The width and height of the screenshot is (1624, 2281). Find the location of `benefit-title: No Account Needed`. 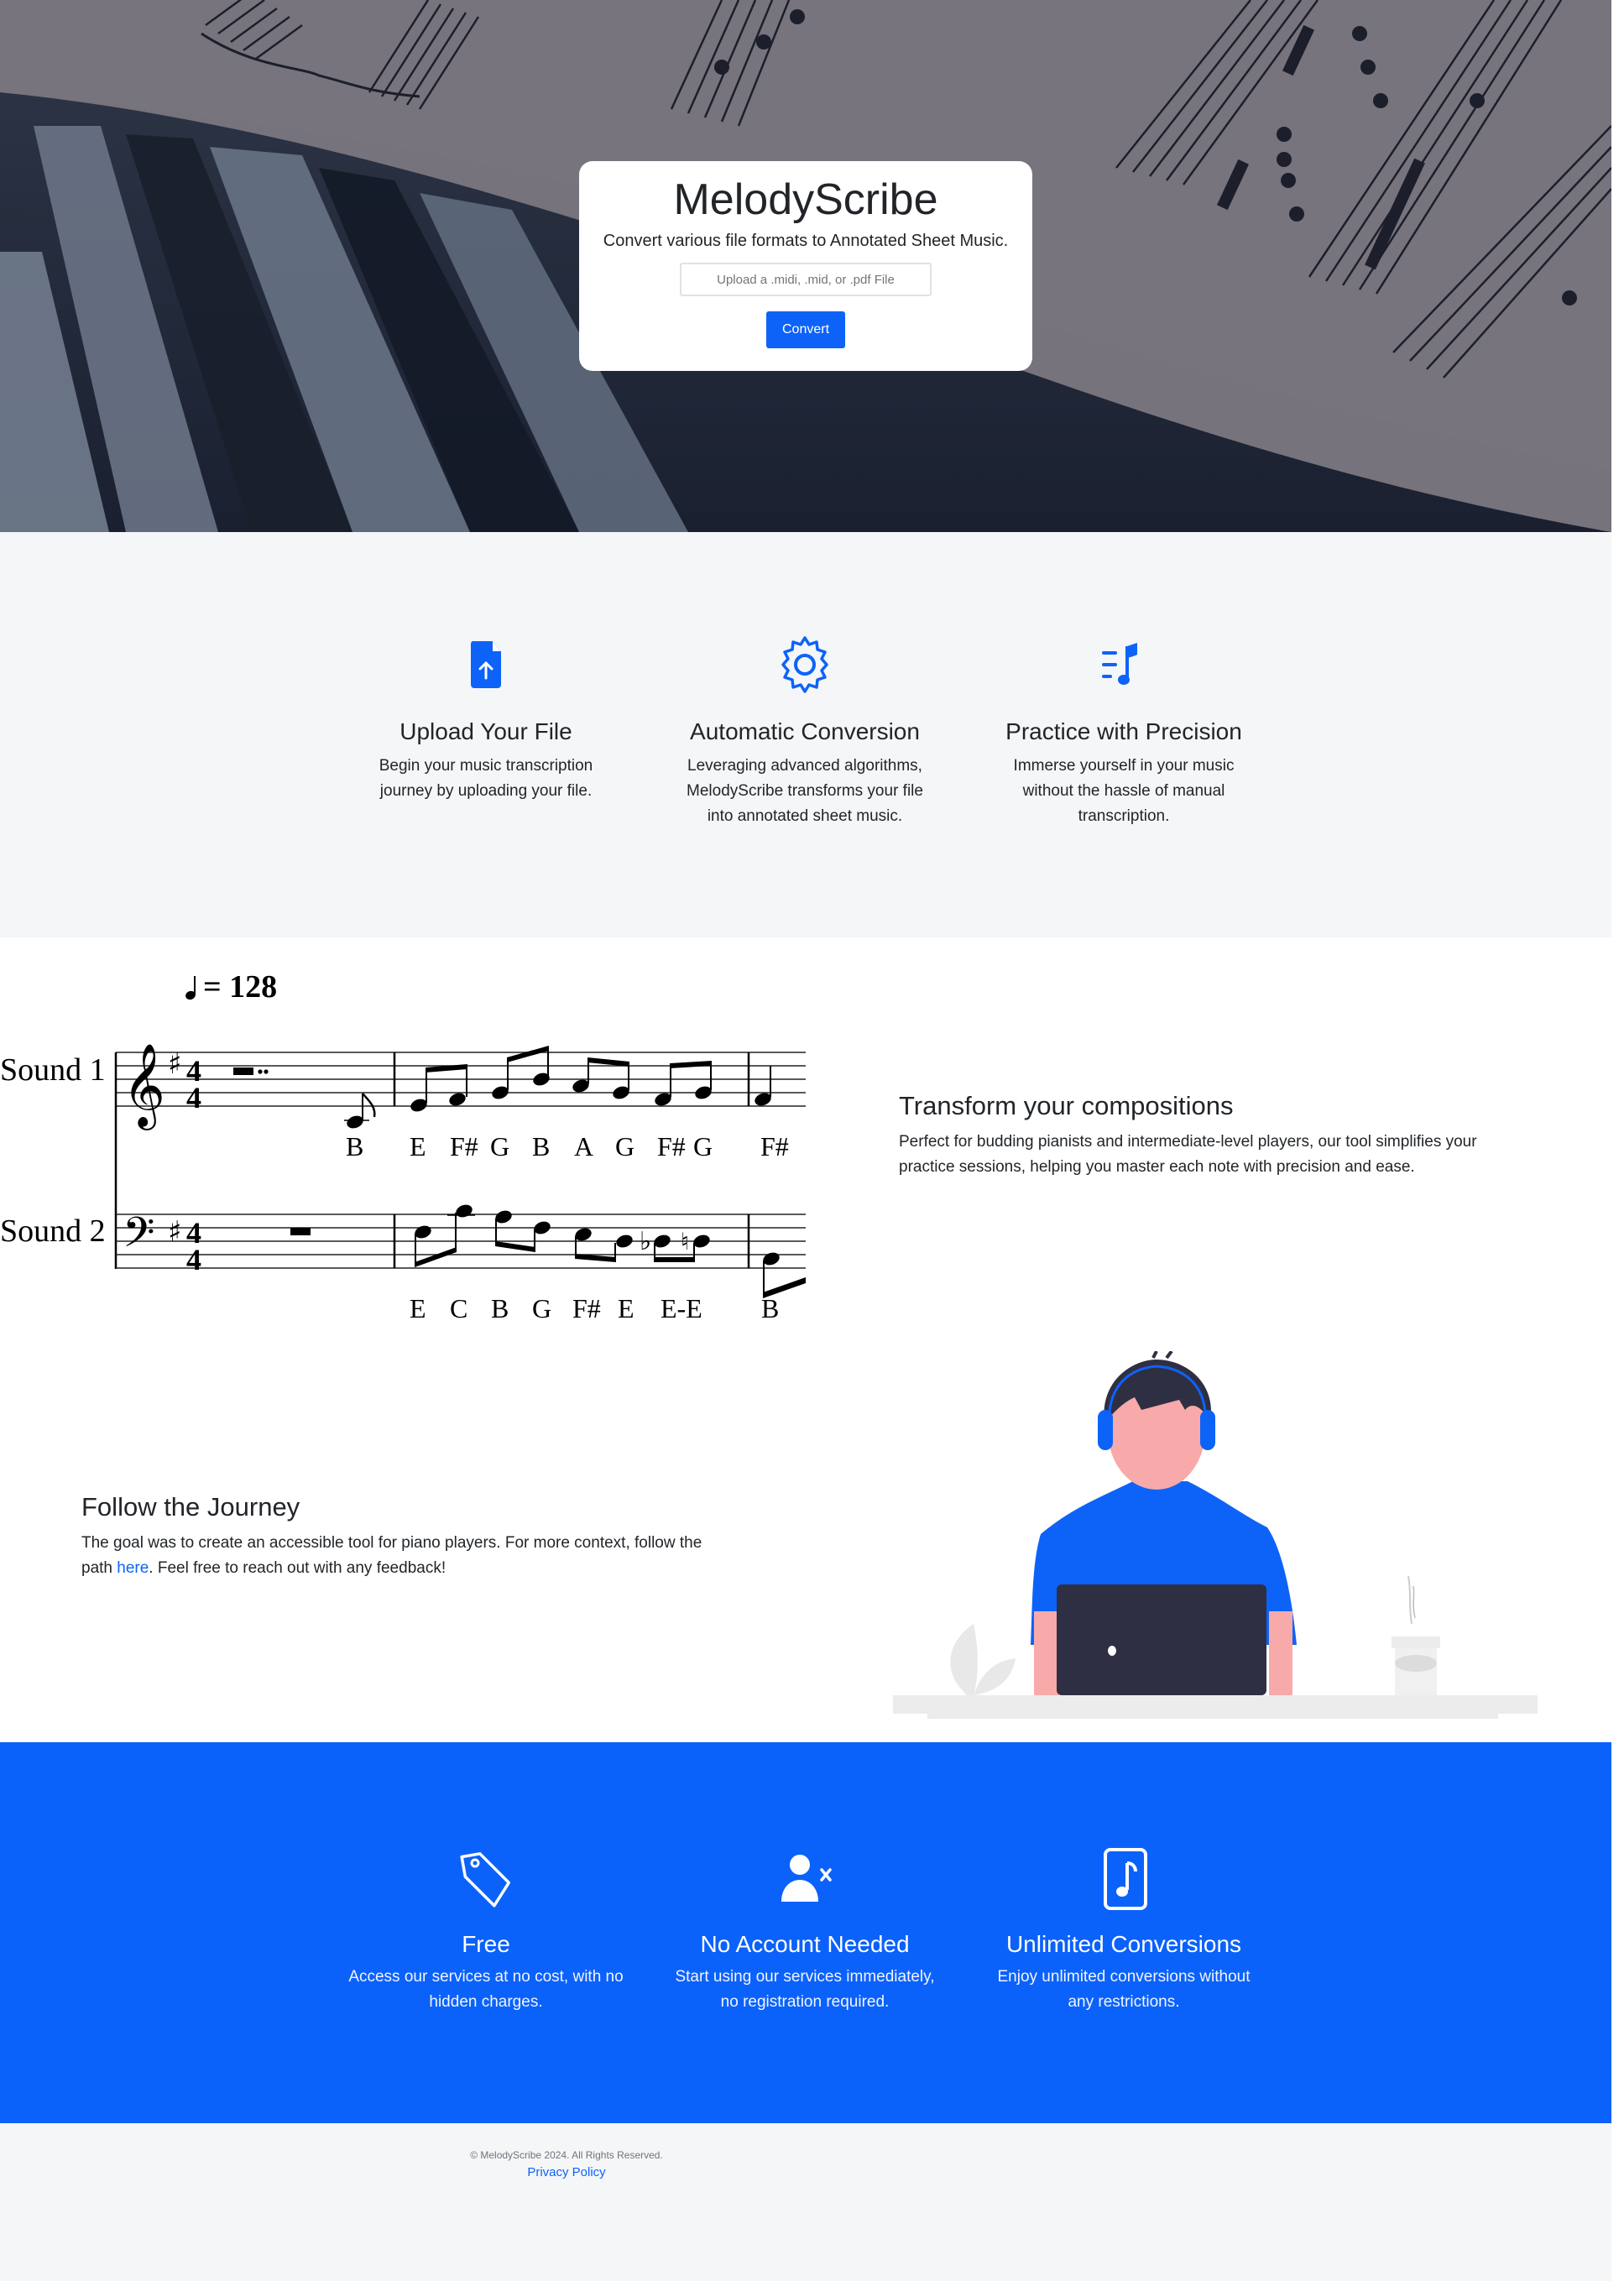

benefit-title: No Account Needed is located at coordinates (805, 1944).